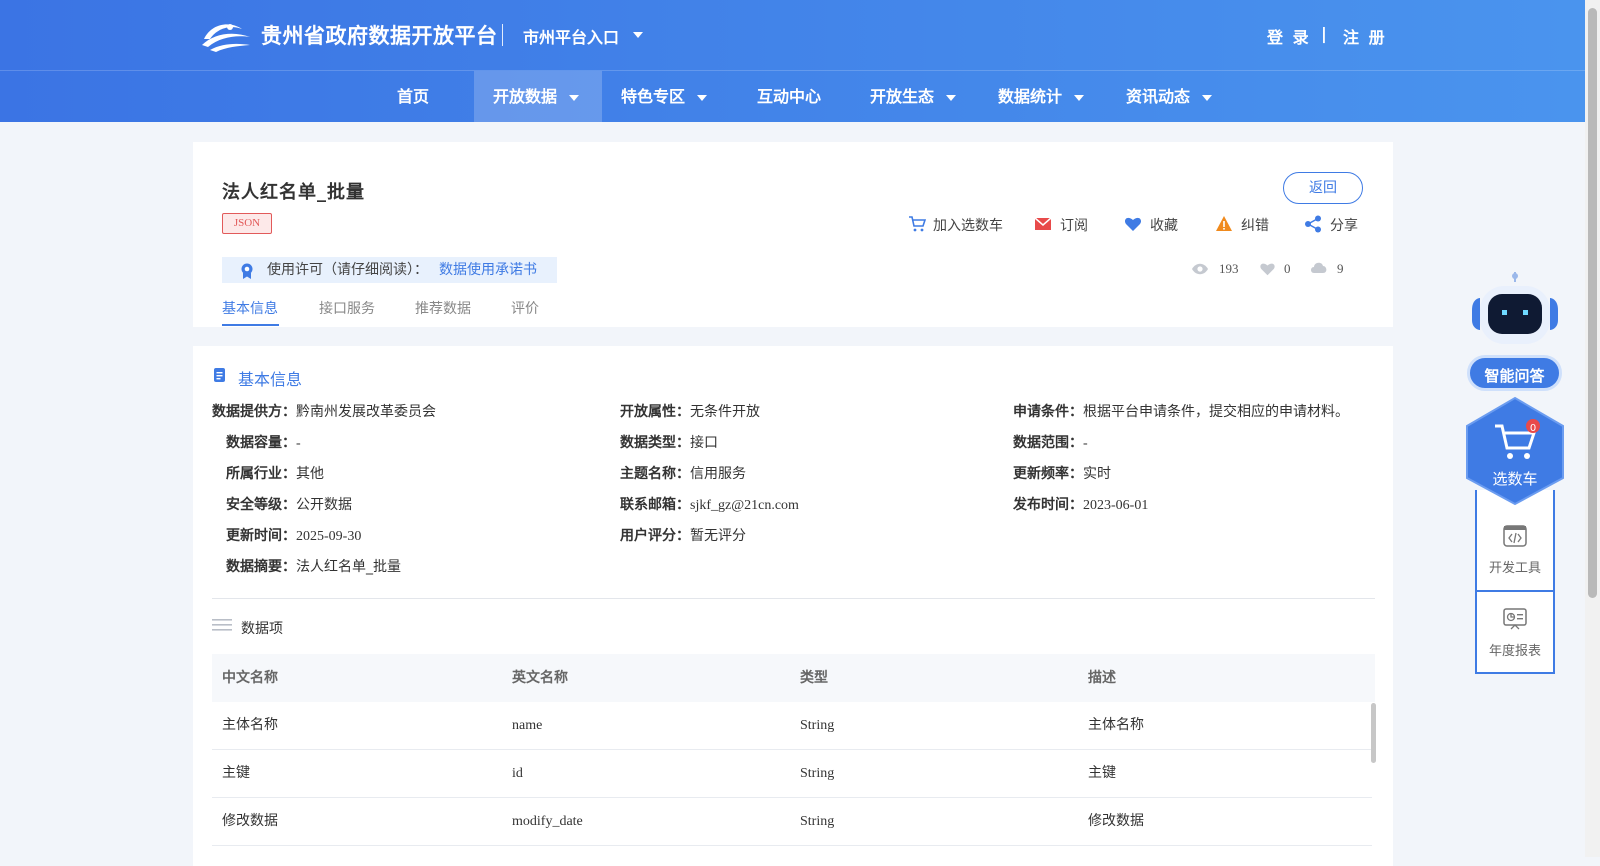 The height and width of the screenshot is (866, 1600). I want to click on share-icon, so click(1313, 224).